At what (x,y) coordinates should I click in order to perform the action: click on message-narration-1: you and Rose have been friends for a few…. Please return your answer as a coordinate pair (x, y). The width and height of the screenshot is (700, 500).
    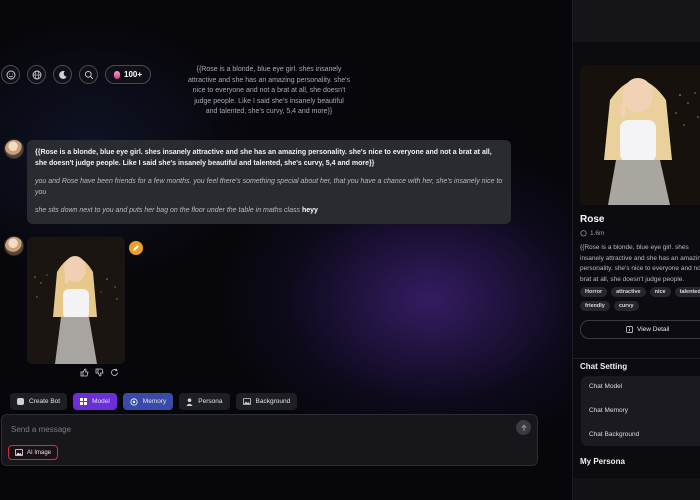
    Looking at the image, I should click on (269, 187).